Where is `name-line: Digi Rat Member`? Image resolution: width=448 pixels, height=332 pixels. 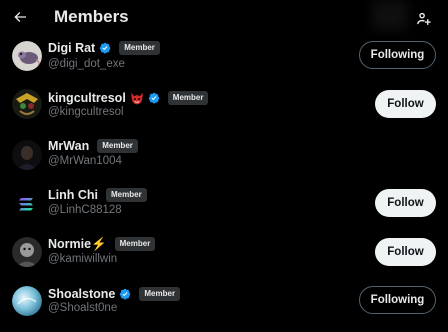
name-line: Digi Rat Member is located at coordinates (104, 48).